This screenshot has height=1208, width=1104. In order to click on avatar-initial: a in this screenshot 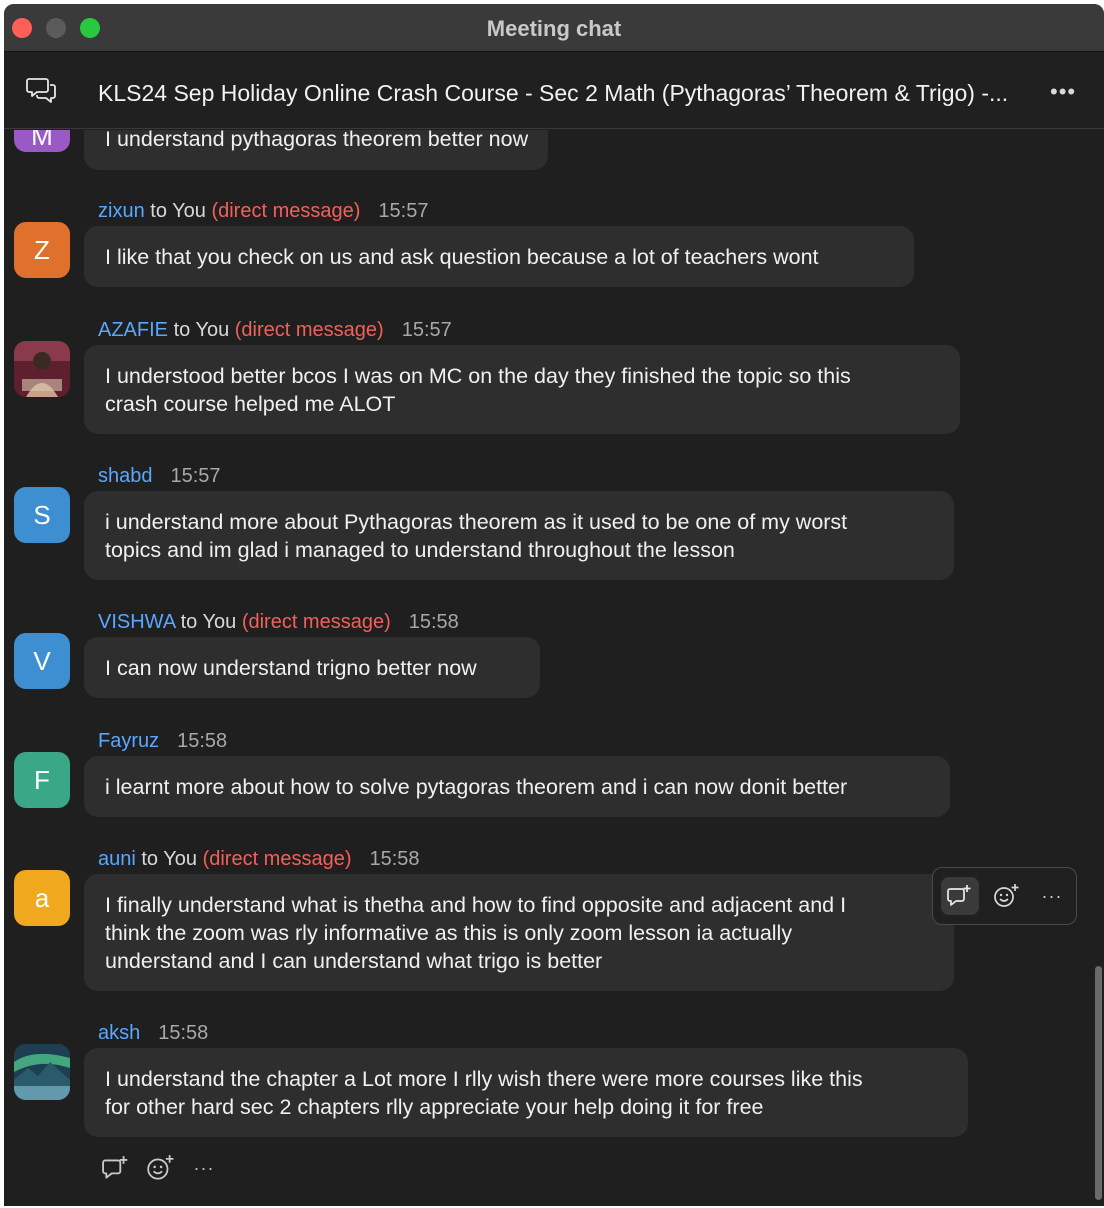, I will do `click(42, 897)`.